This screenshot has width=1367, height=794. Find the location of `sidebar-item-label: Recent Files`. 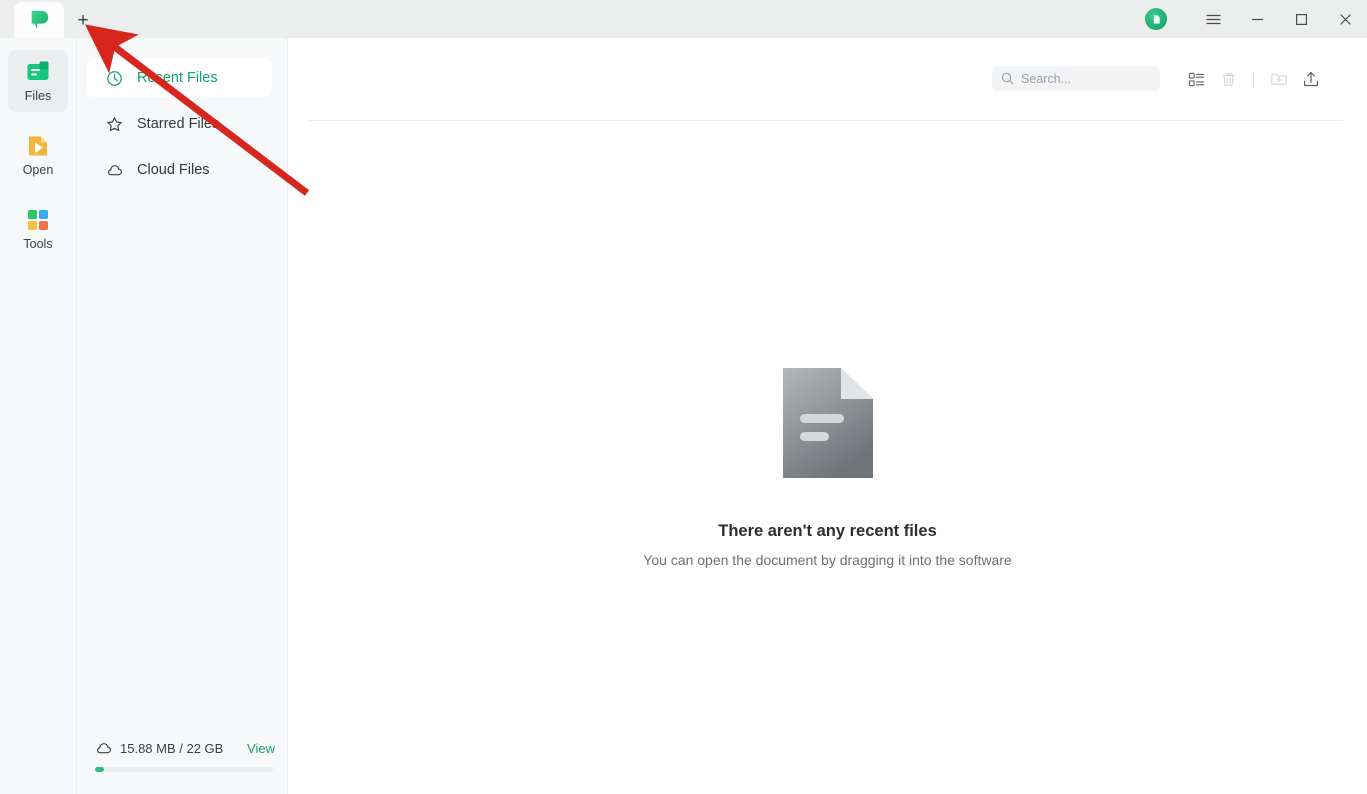

sidebar-item-label: Recent Files is located at coordinates (177, 78).